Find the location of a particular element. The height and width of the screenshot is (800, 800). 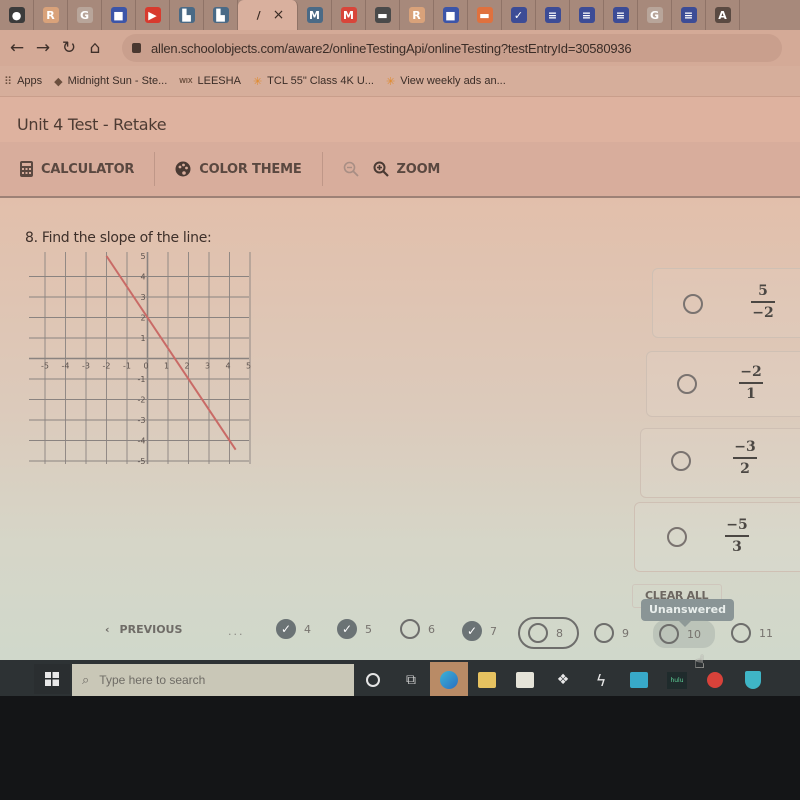

question-nav-4: ✓ 4 is located at coordinates (293, 629).